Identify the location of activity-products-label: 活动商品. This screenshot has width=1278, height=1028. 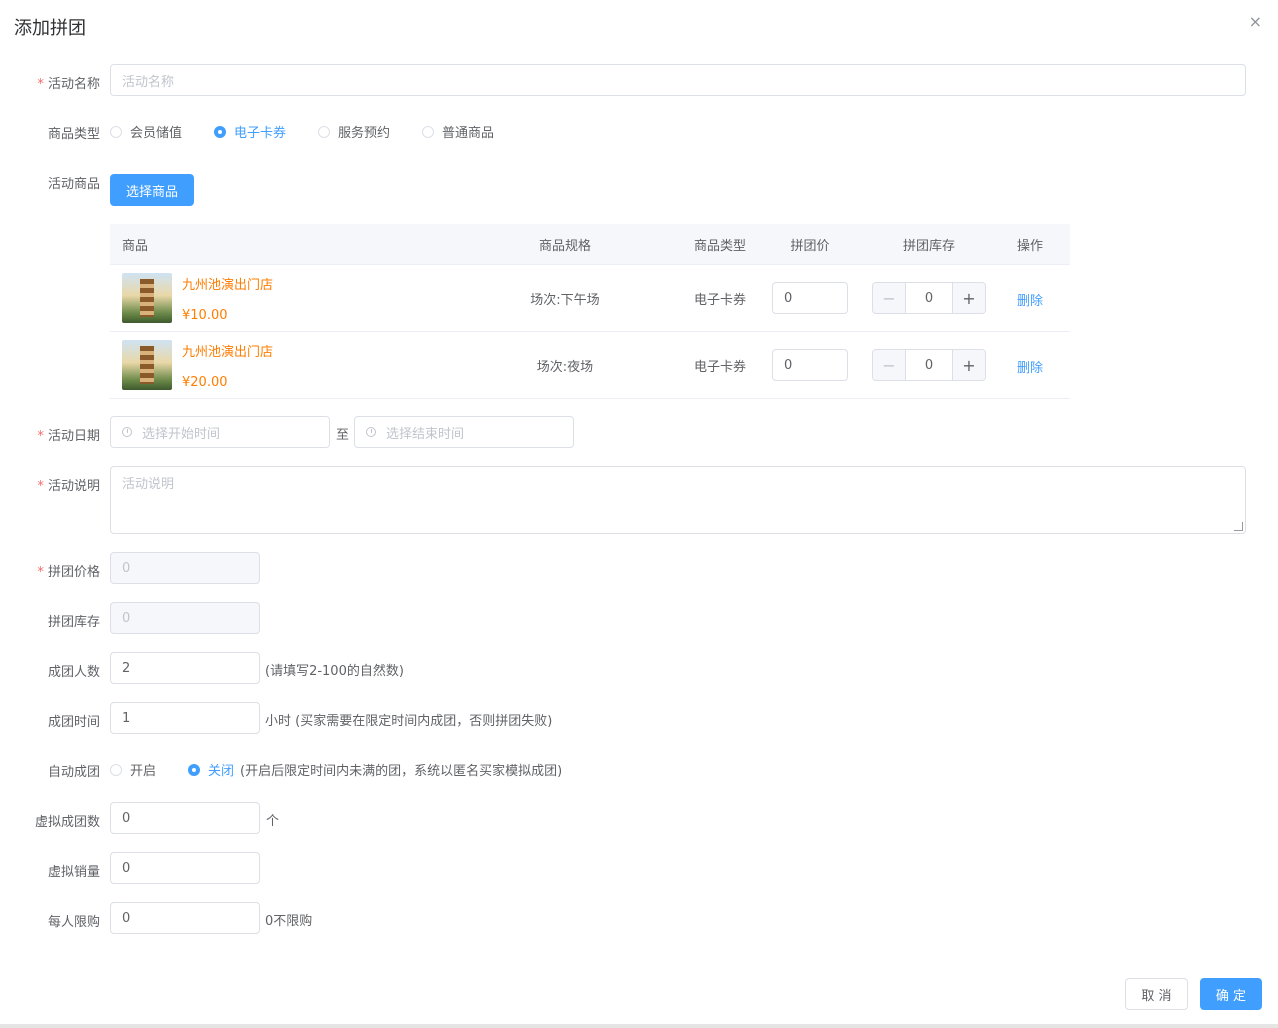
(73, 184).